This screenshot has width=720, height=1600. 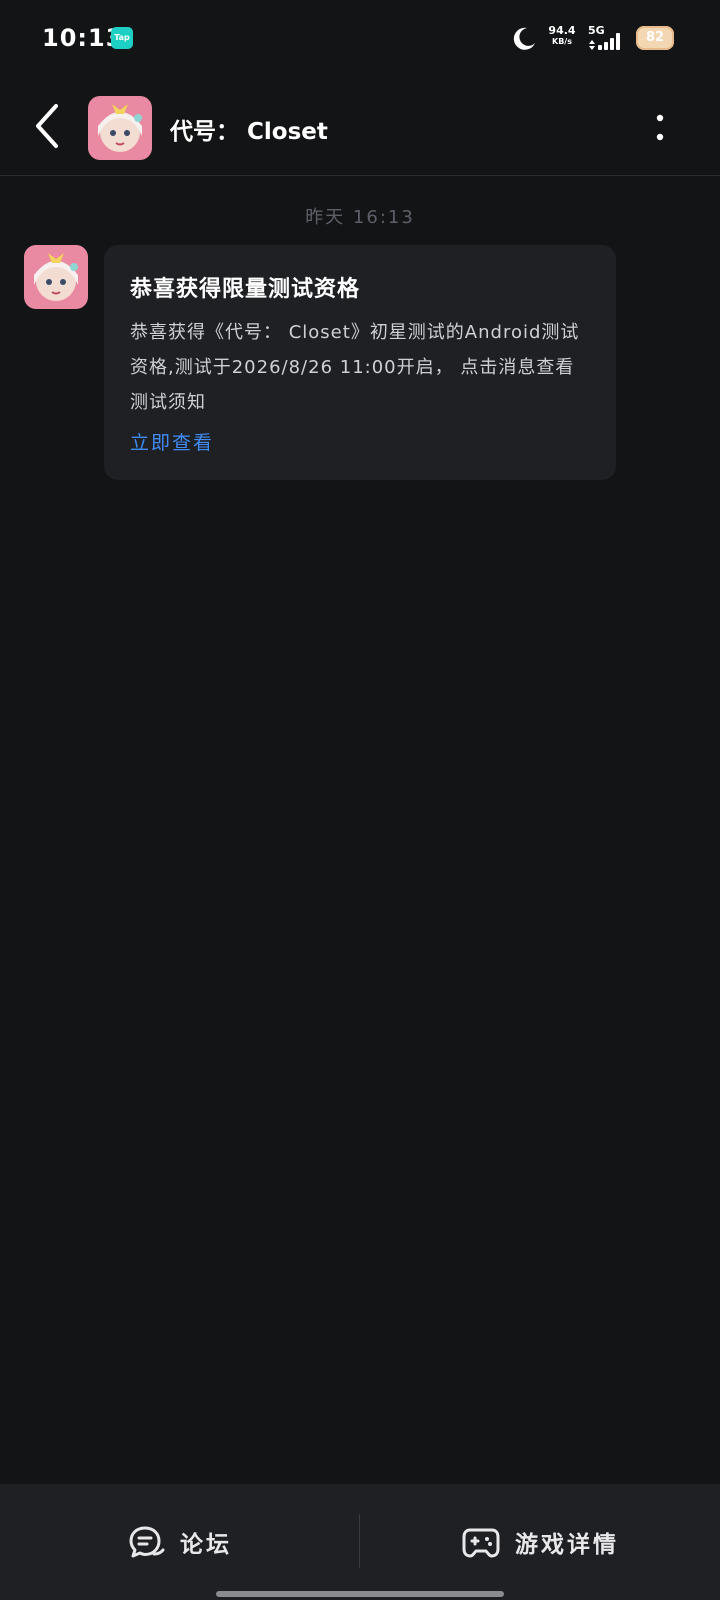 I want to click on sender-avatar, so click(x=56, y=277).